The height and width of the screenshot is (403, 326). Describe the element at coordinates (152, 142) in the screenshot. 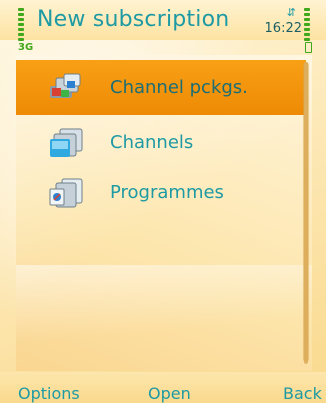

I see `menu-item-label: Channels` at that location.